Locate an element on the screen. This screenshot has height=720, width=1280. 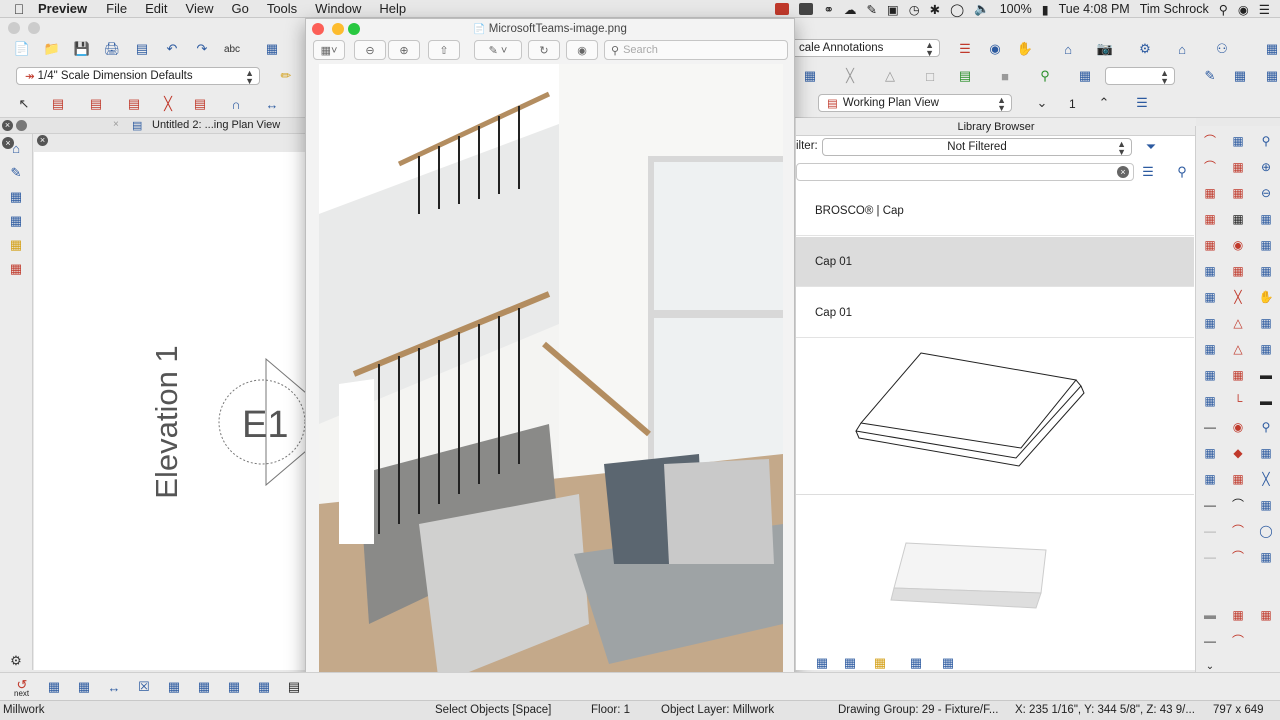
menu-window: Window is located at coordinates (338, 8).